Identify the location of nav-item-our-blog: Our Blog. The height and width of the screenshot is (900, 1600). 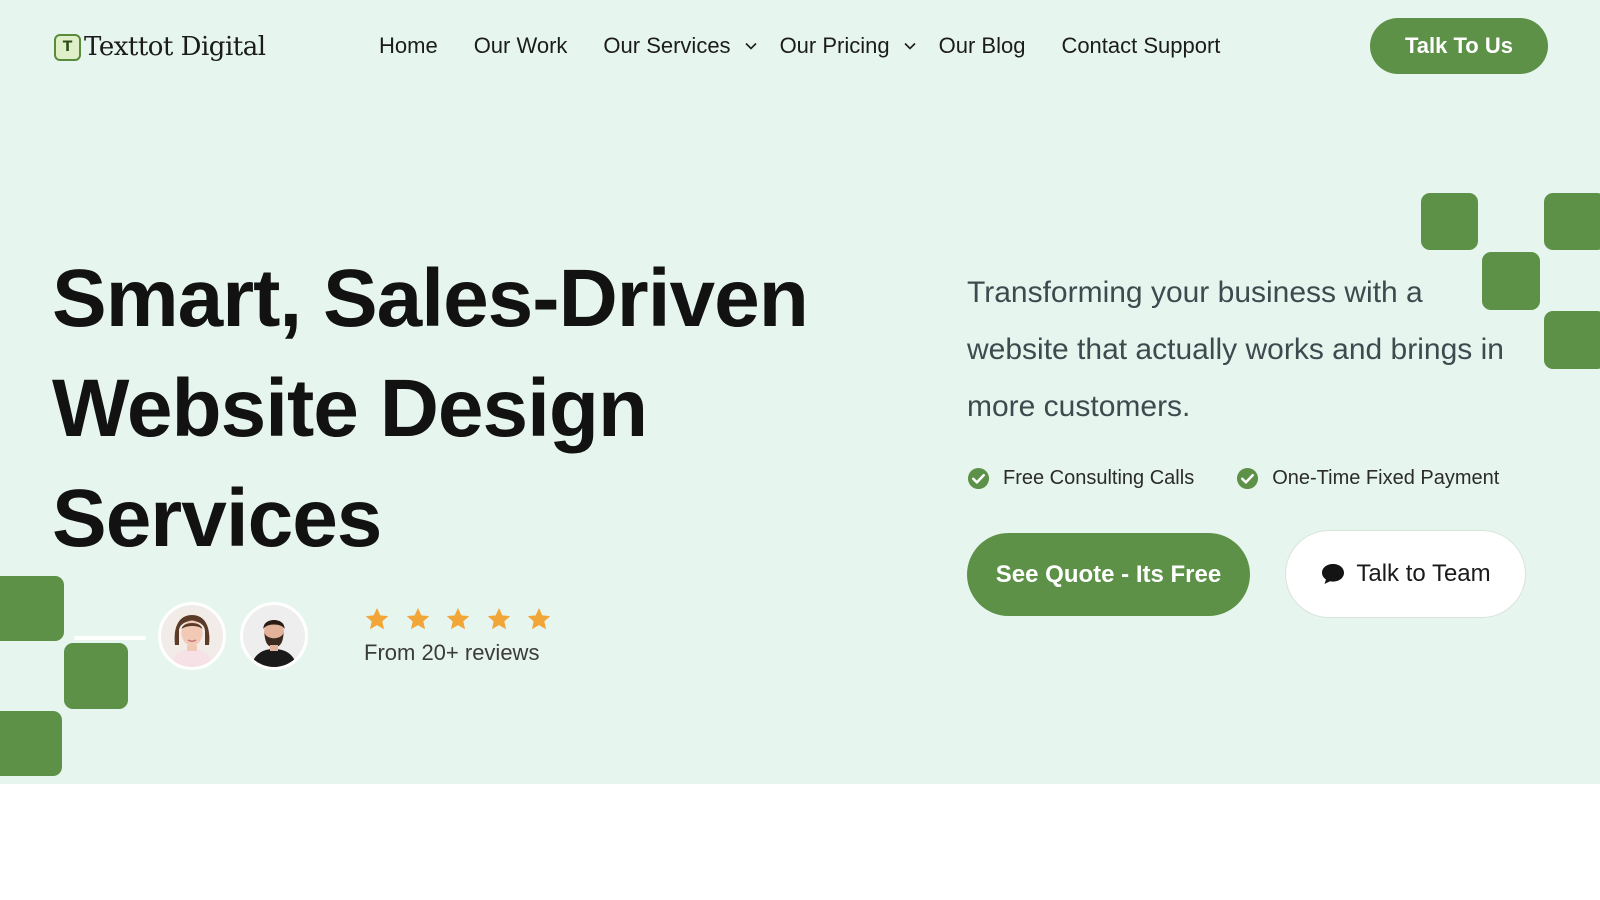
(982, 46).